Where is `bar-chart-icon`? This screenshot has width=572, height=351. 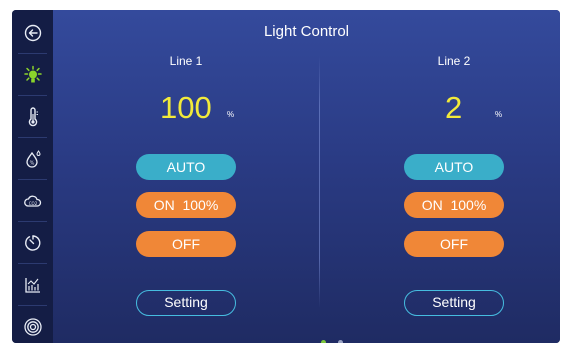 bar-chart-icon is located at coordinates (32, 285).